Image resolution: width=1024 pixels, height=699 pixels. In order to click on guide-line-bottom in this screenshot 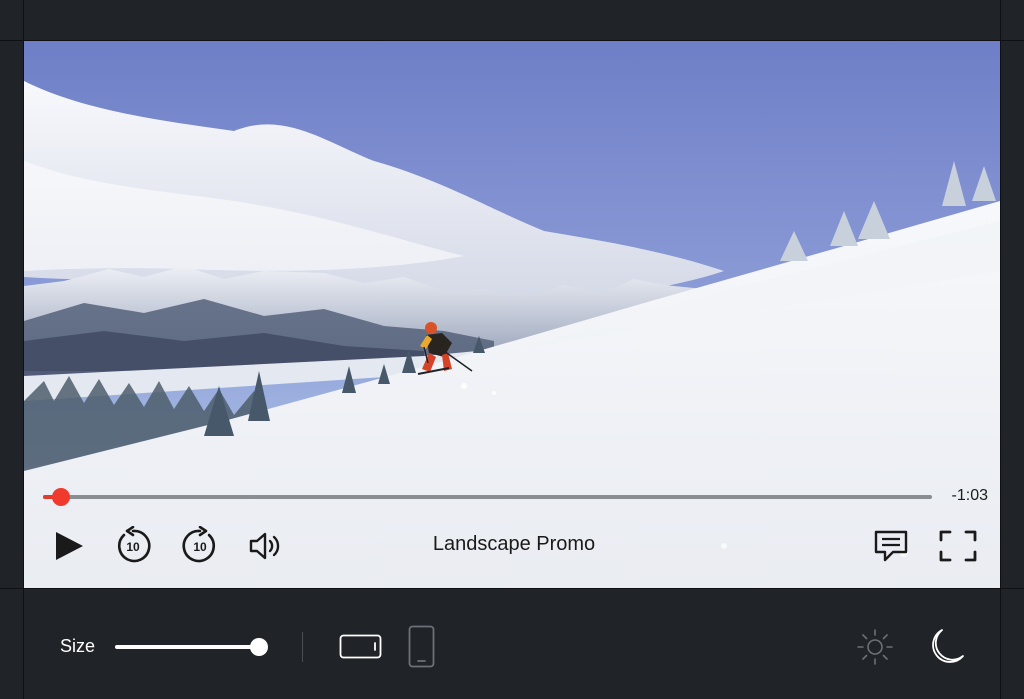, I will do `click(512, 588)`.